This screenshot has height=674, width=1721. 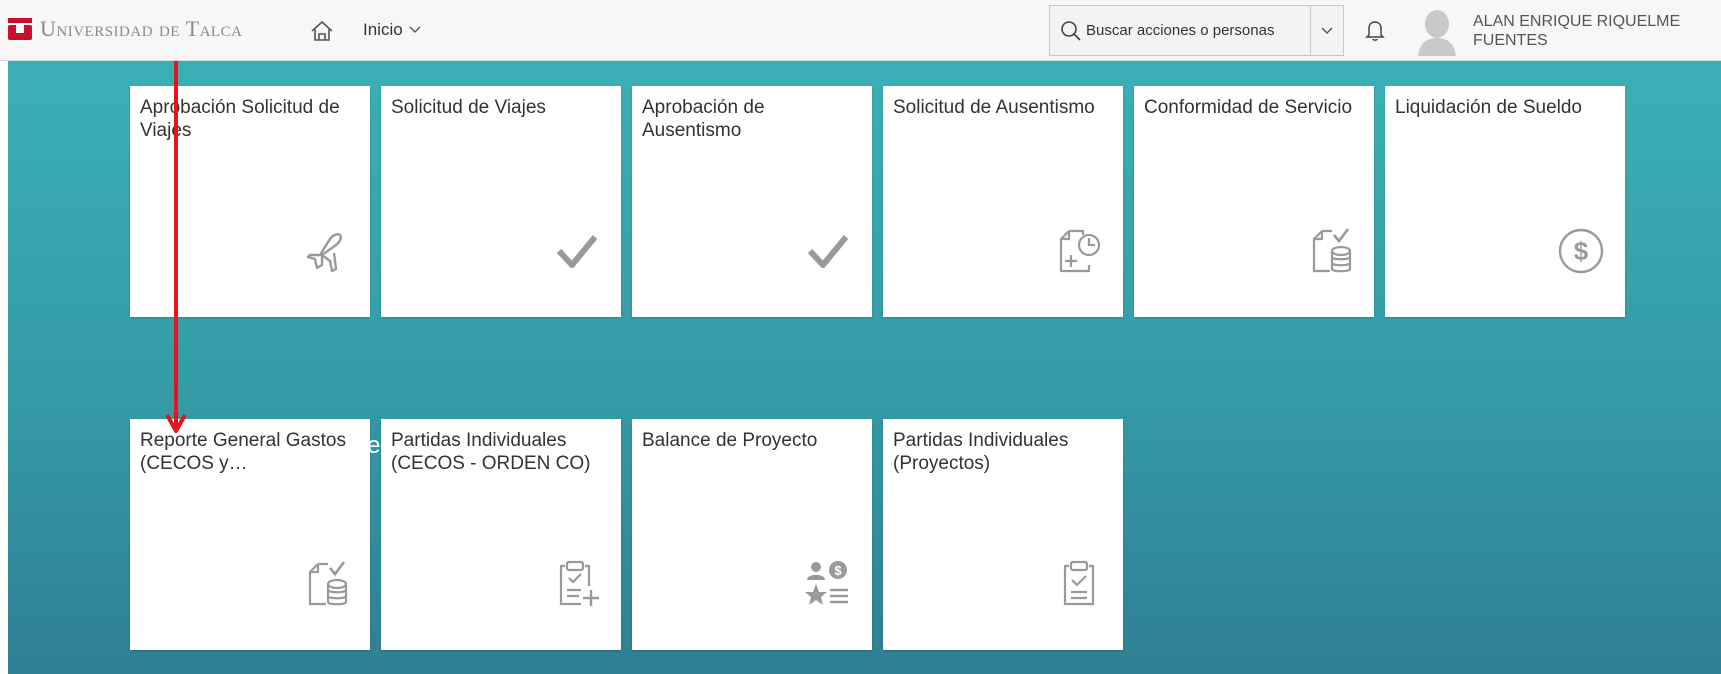 What do you see at coordinates (176, 247) in the screenshot?
I see `annotation-arrow` at bounding box center [176, 247].